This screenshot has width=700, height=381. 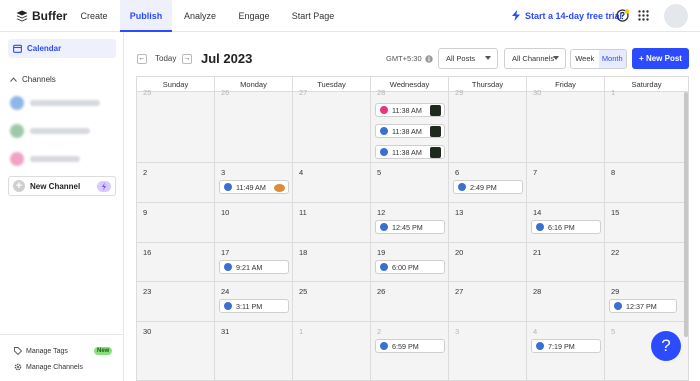 I want to click on calendar-day-cell: 15, so click(x=647, y=223).